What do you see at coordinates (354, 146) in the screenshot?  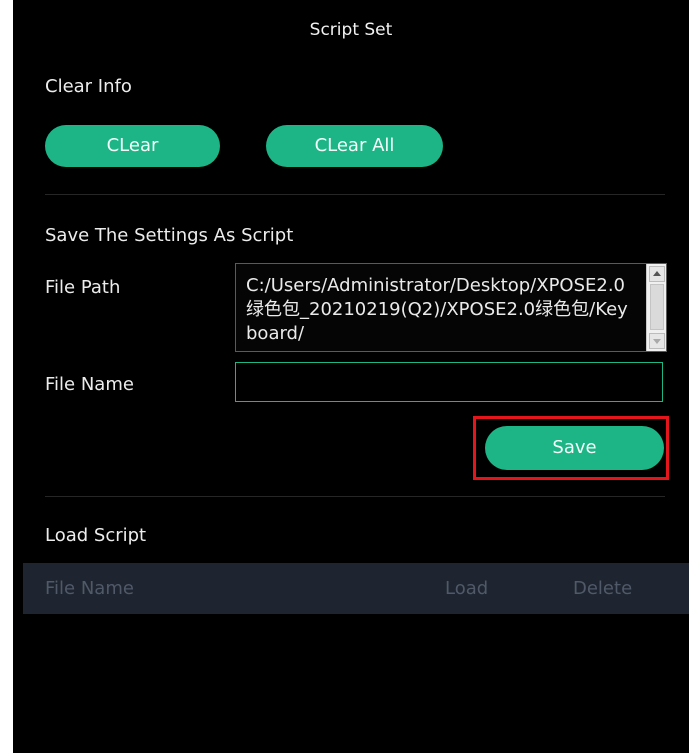 I see `clear-all-button: CLear All` at bounding box center [354, 146].